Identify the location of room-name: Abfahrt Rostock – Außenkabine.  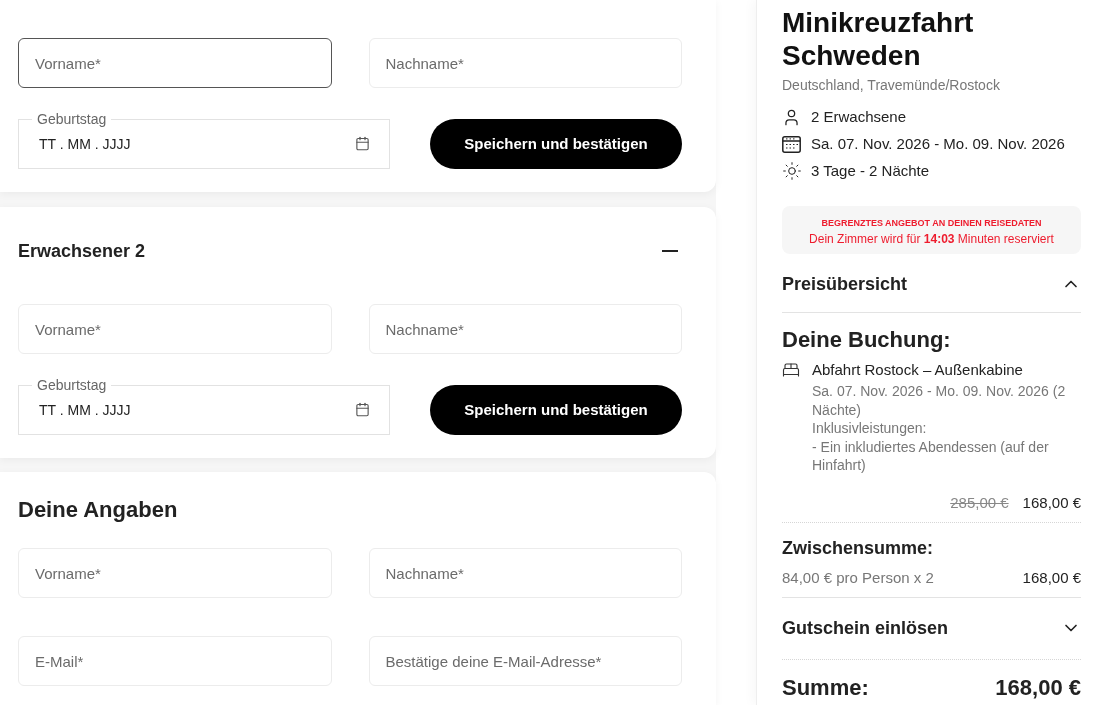
(917, 370).